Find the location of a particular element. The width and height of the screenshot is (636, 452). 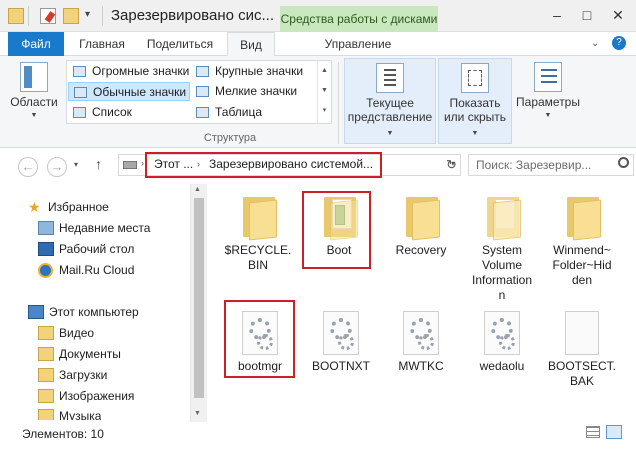

scroll-down-icon: ▼ is located at coordinates (197, 413).